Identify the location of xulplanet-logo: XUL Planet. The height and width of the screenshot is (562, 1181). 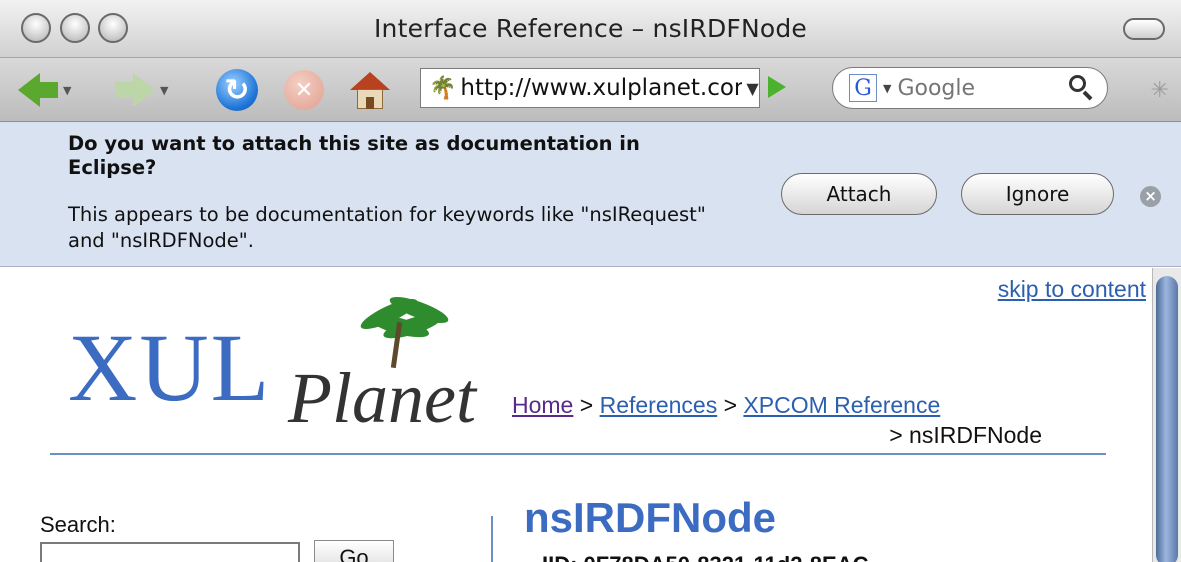
(272, 362).